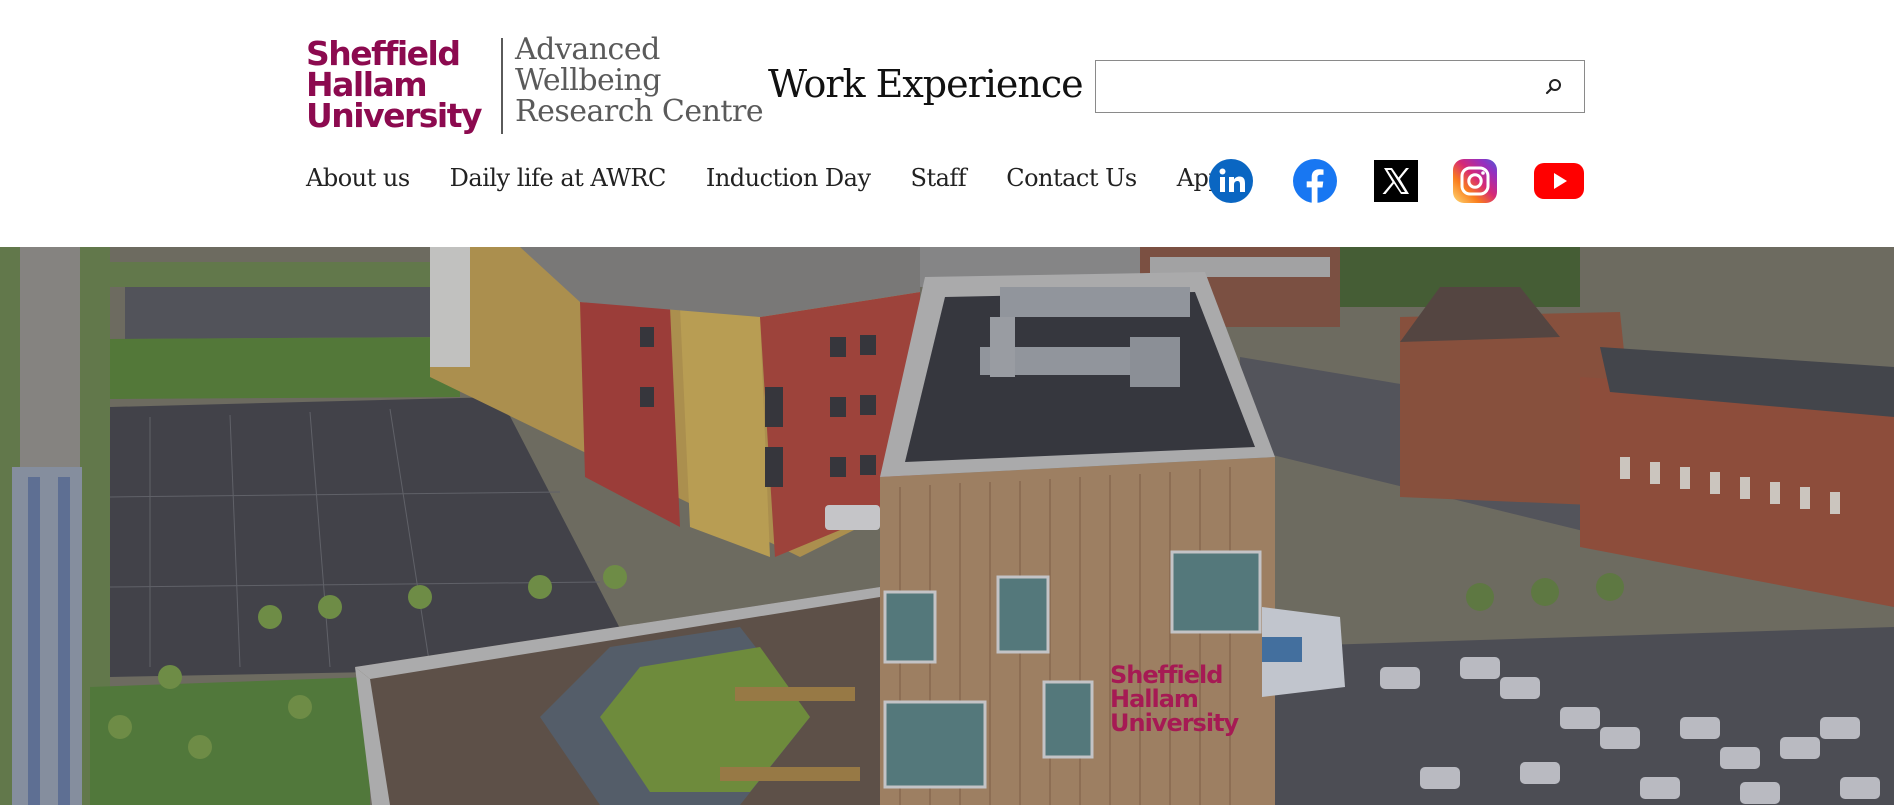 This screenshot has height=805, width=1894. What do you see at coordinates (939, 178) in the screenshot?
I see `nav-item-staff: Staff` at bounding box center [939, 178].